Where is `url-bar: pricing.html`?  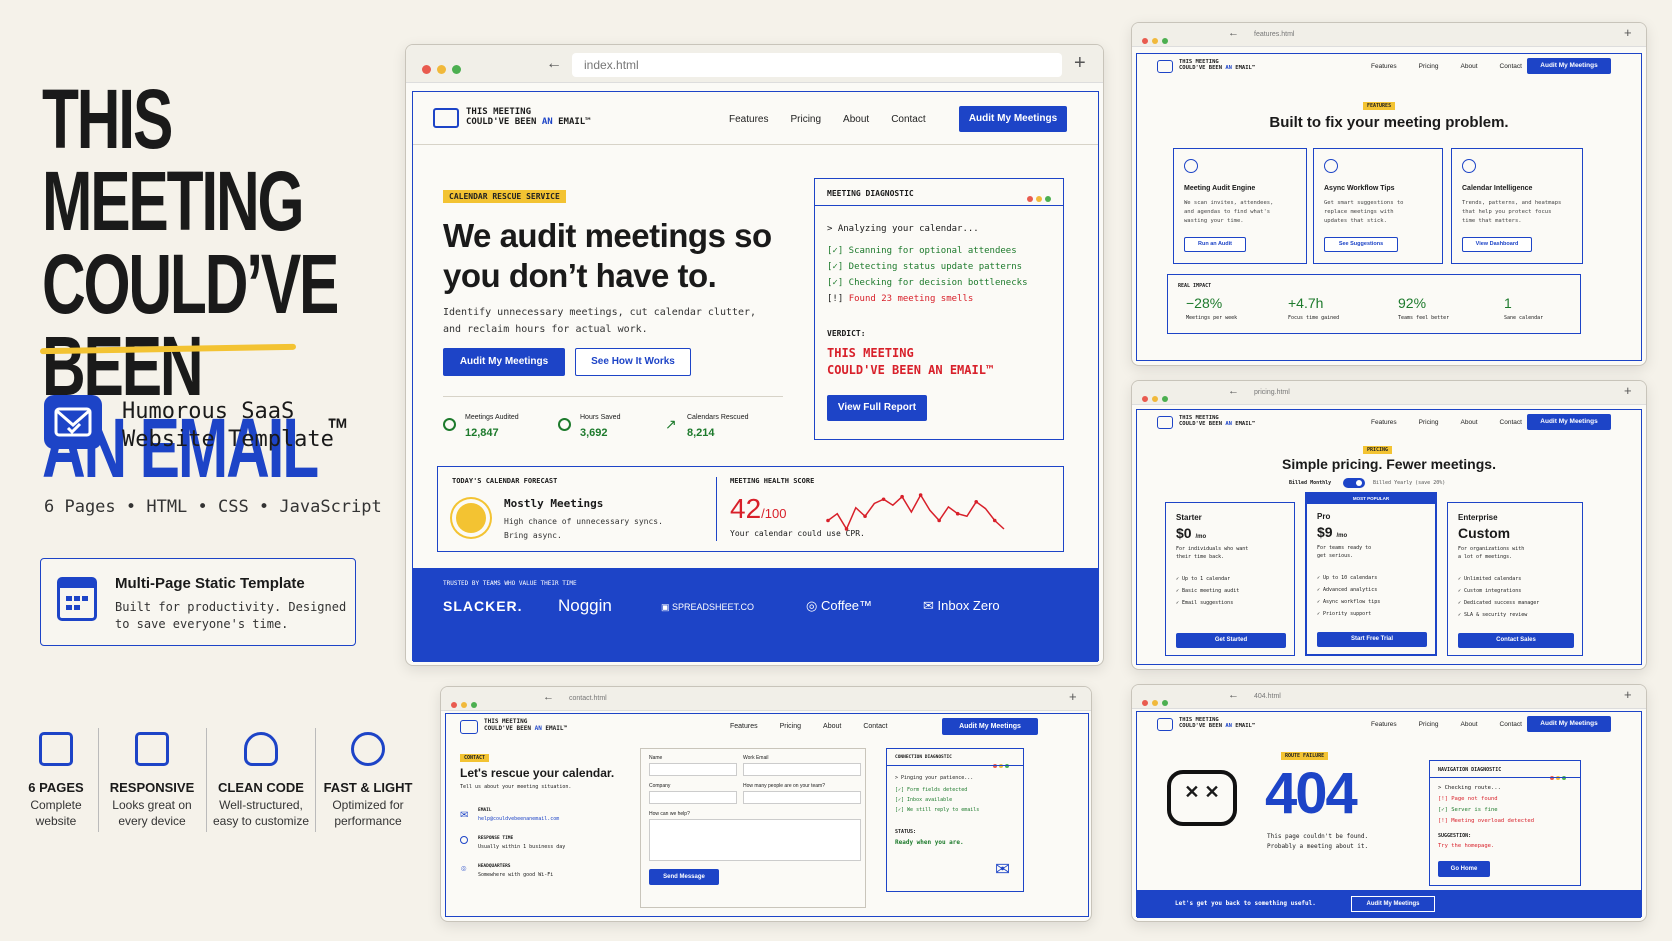 url-bar: pricing.html is located at coordinates (1427, 393).